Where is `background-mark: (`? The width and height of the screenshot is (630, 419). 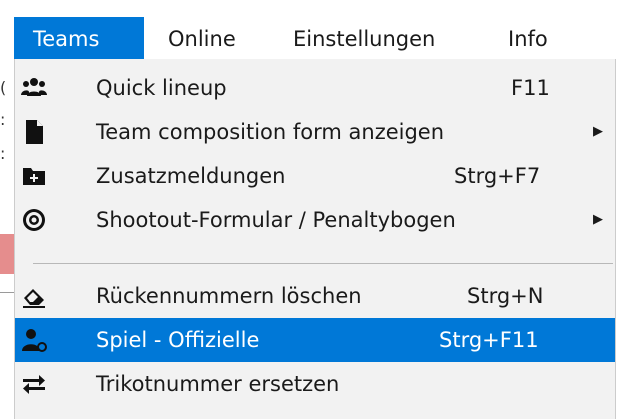 background-mark: ( is located at coordinates (3, 87).